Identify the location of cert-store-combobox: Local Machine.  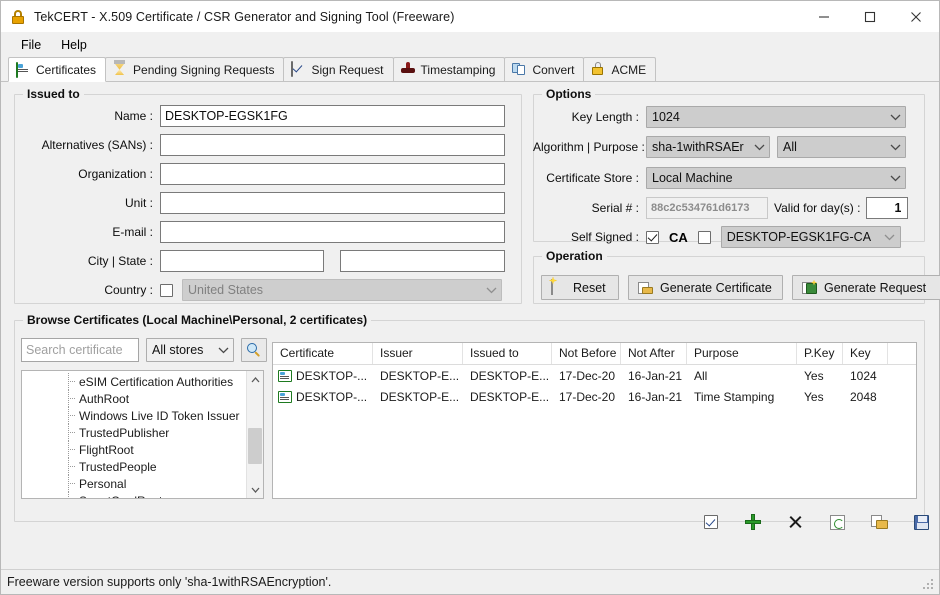
(776, 178).